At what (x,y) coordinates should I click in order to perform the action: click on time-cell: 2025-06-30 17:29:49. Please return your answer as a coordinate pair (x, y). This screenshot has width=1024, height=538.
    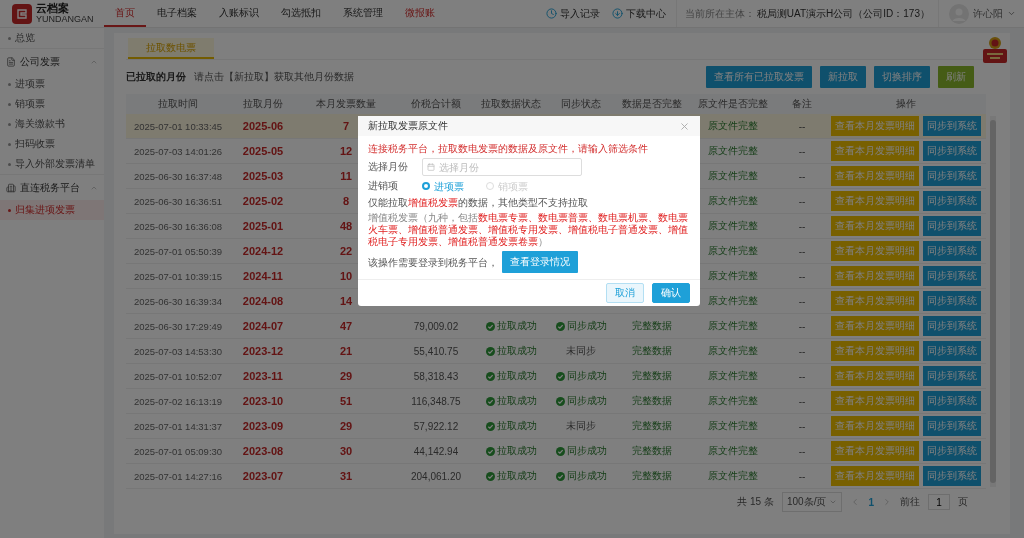
    Looking at the image, I should click on (178, 326).